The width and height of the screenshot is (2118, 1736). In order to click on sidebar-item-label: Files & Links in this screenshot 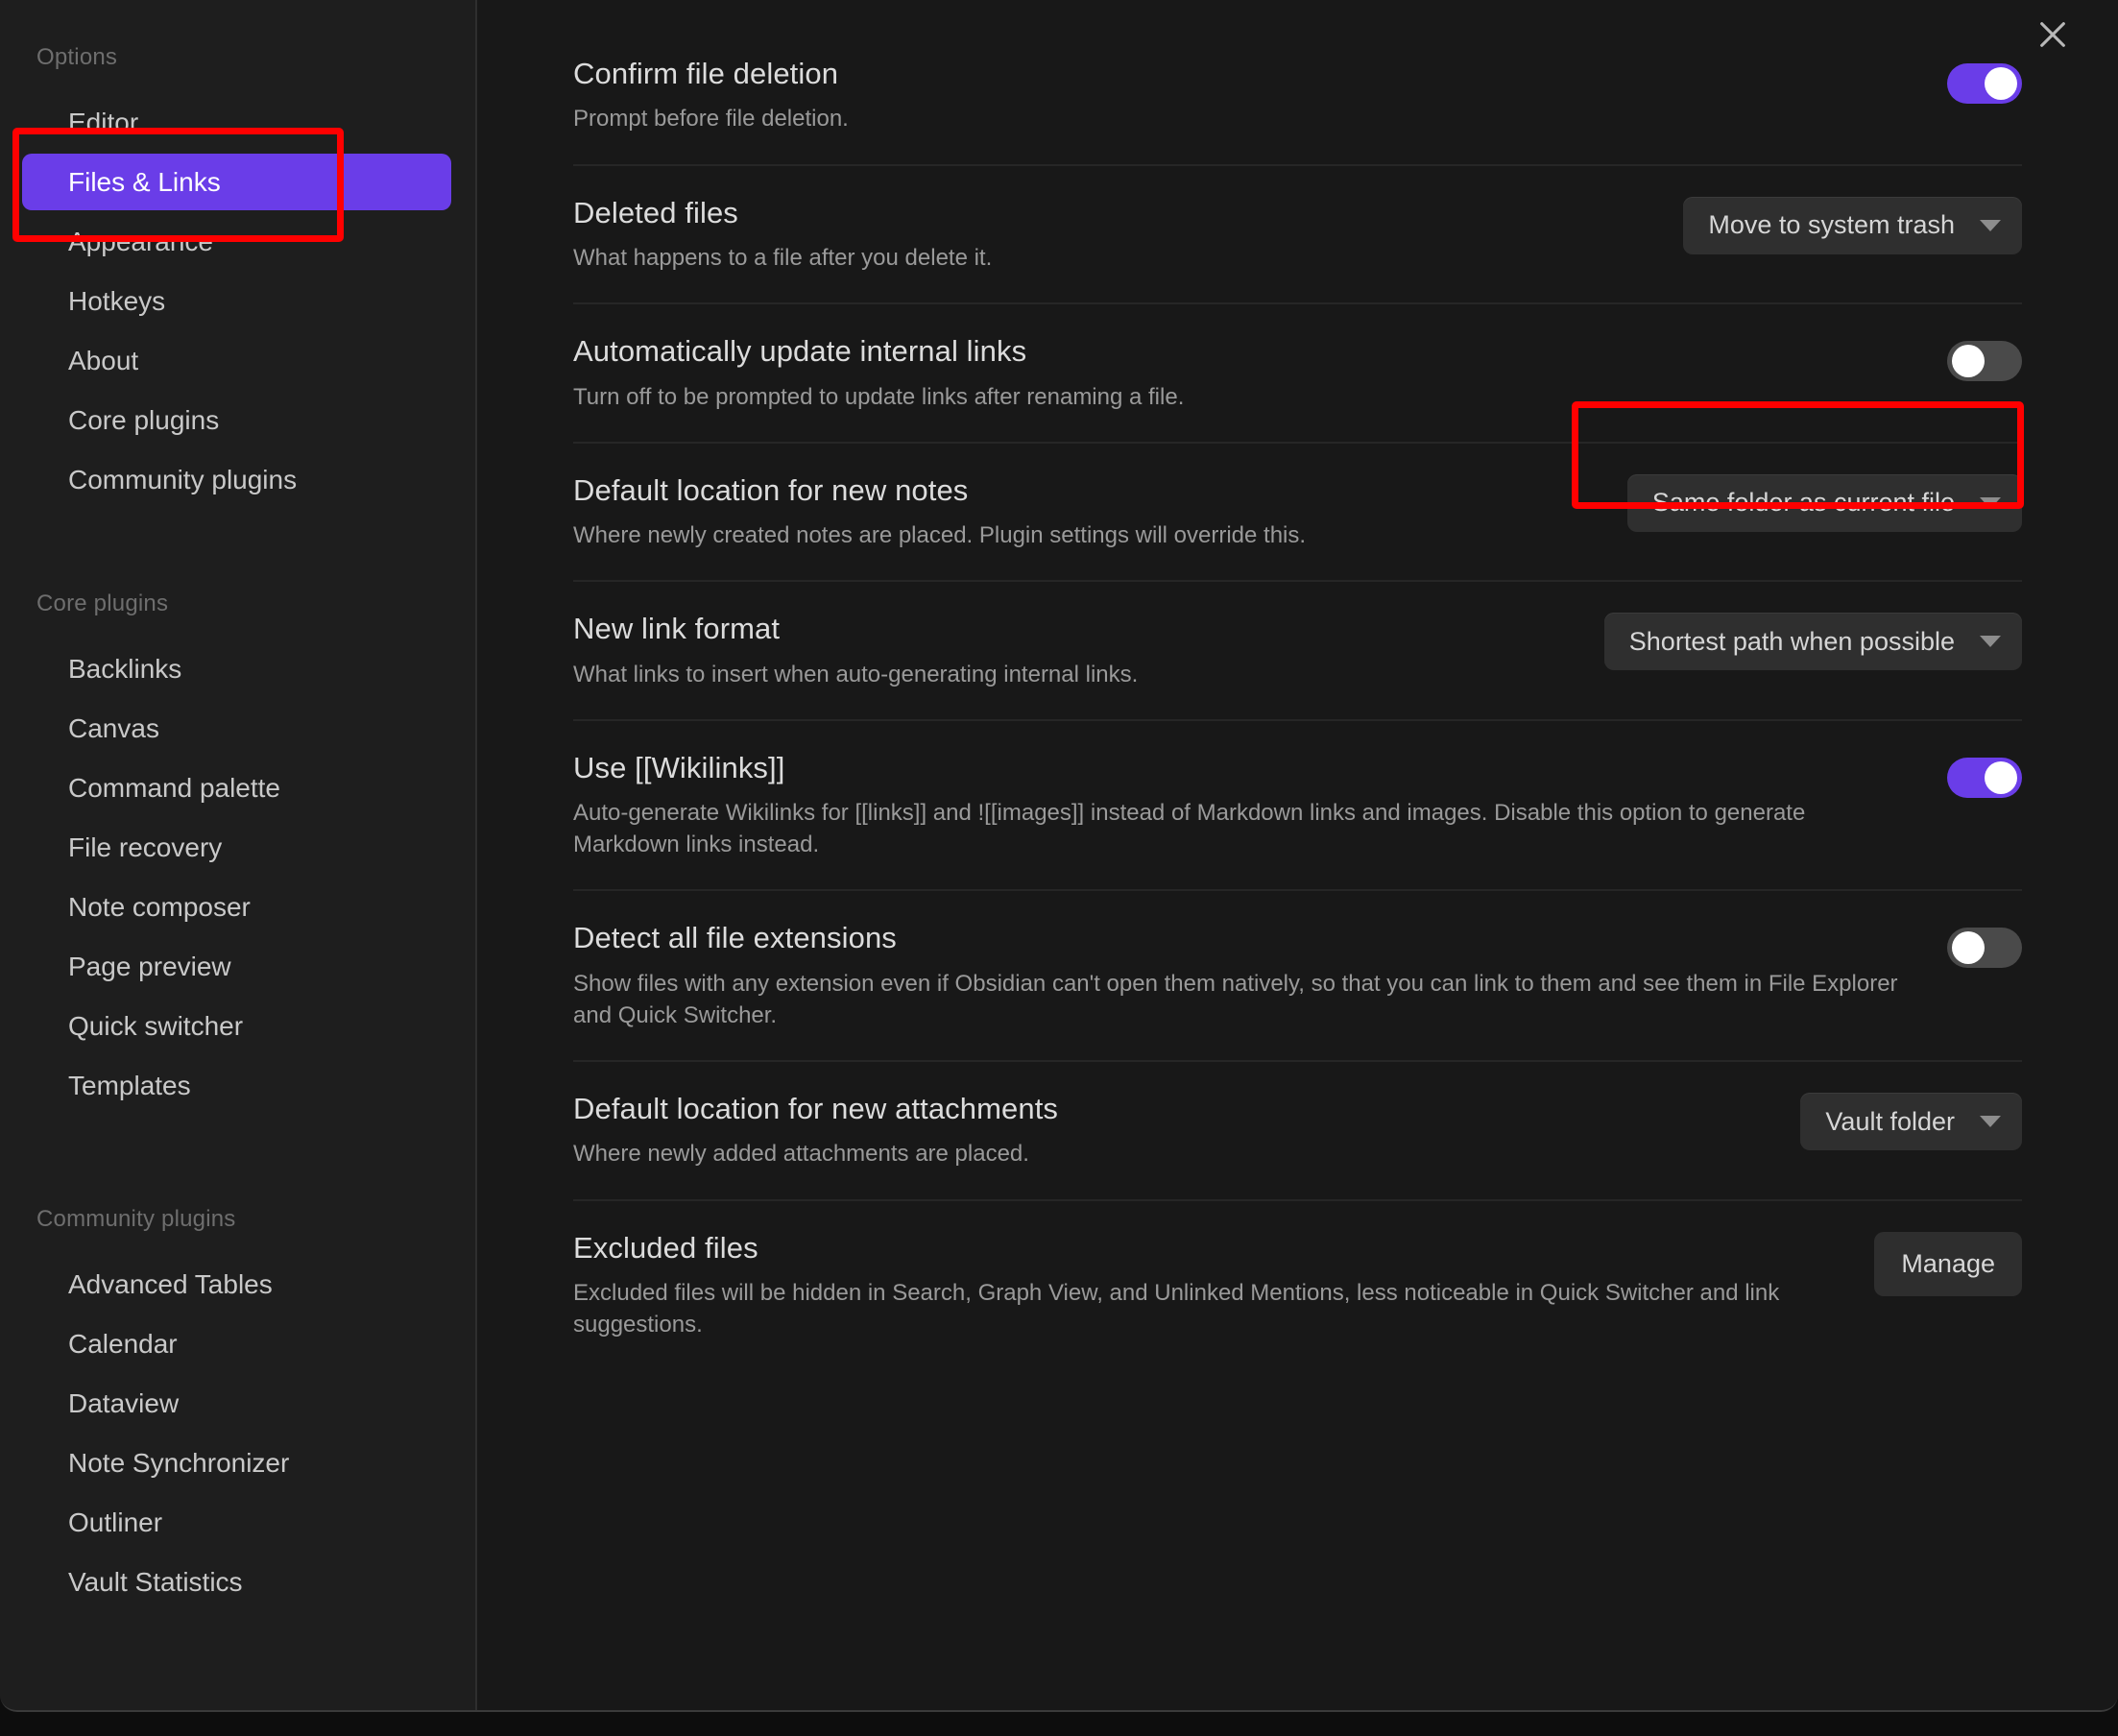, I will do `click(145, 182)`.